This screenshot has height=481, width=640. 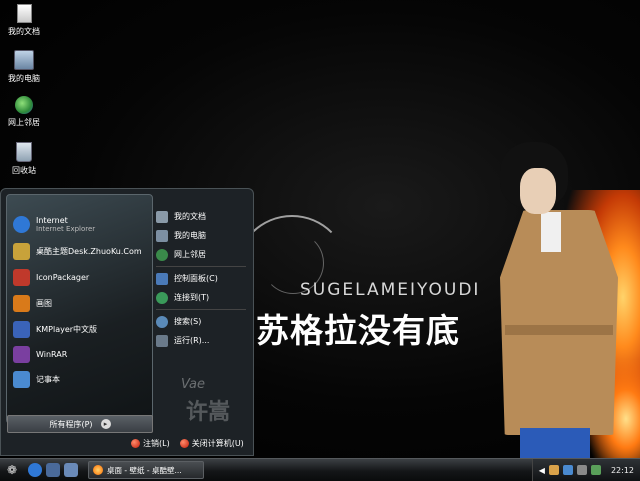 What do you see at coordinates (196, 278) in the screenshot?
I see `places-item-label: 控制面板(C)` at bounding box center [196, 278].